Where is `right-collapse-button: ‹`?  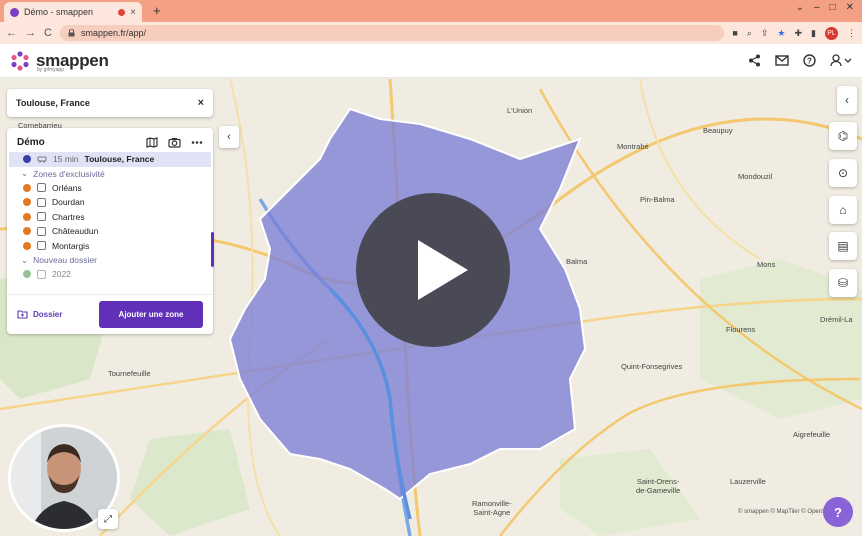
right-collapse-button: ‹ is located at coordinates (847, 100).